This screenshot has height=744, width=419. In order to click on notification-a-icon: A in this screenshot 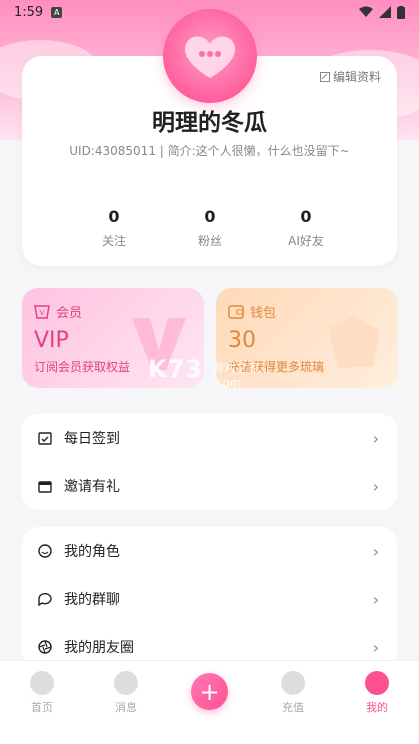, I will do `click(57, 12)`.